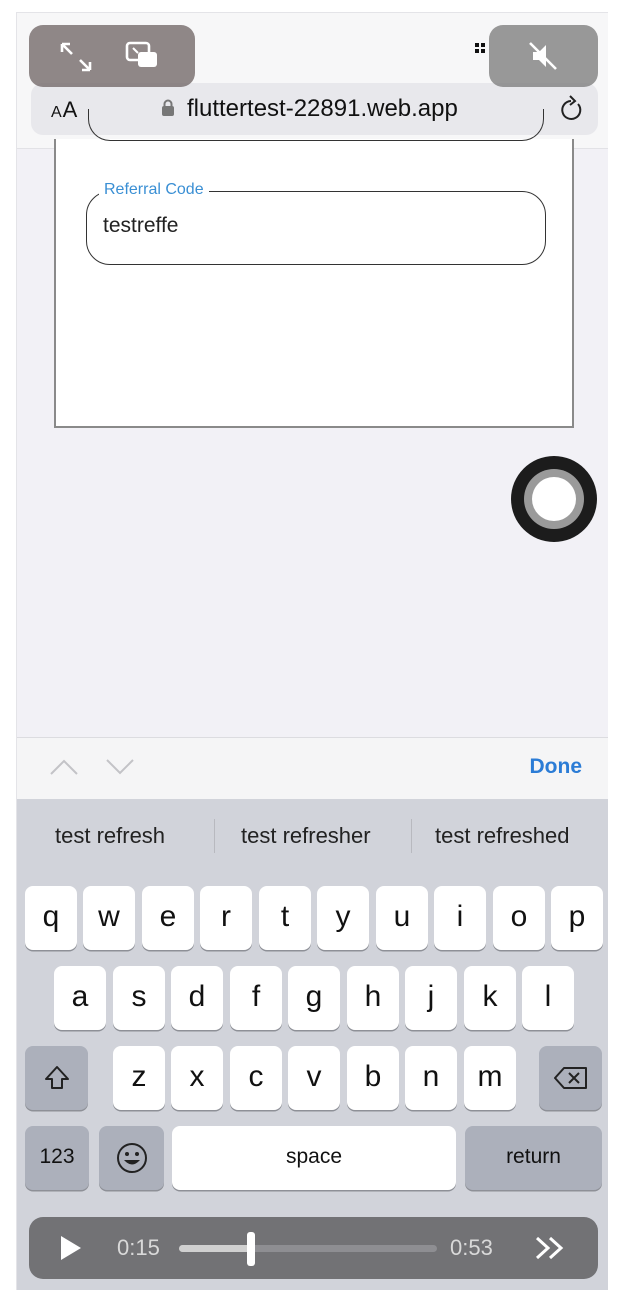 The width and height of the screenshot is (618, 1300). I want to click on video-controls-top-right, so click(543, 56).